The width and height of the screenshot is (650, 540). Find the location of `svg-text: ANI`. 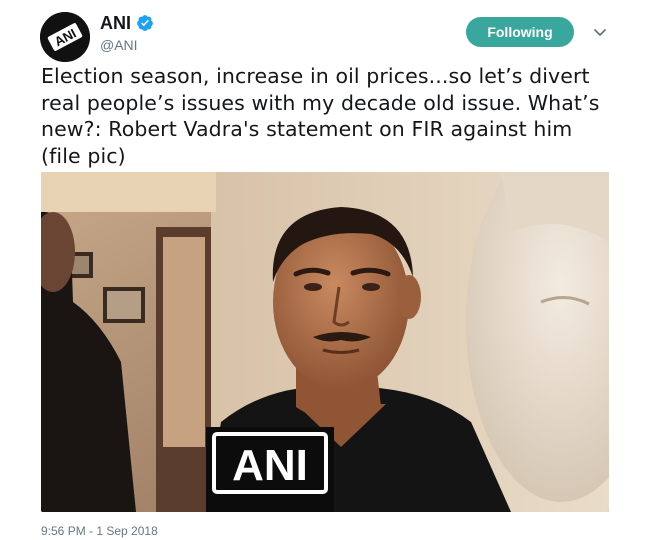

svg-text: ANI is located at coordinates (270, 465).